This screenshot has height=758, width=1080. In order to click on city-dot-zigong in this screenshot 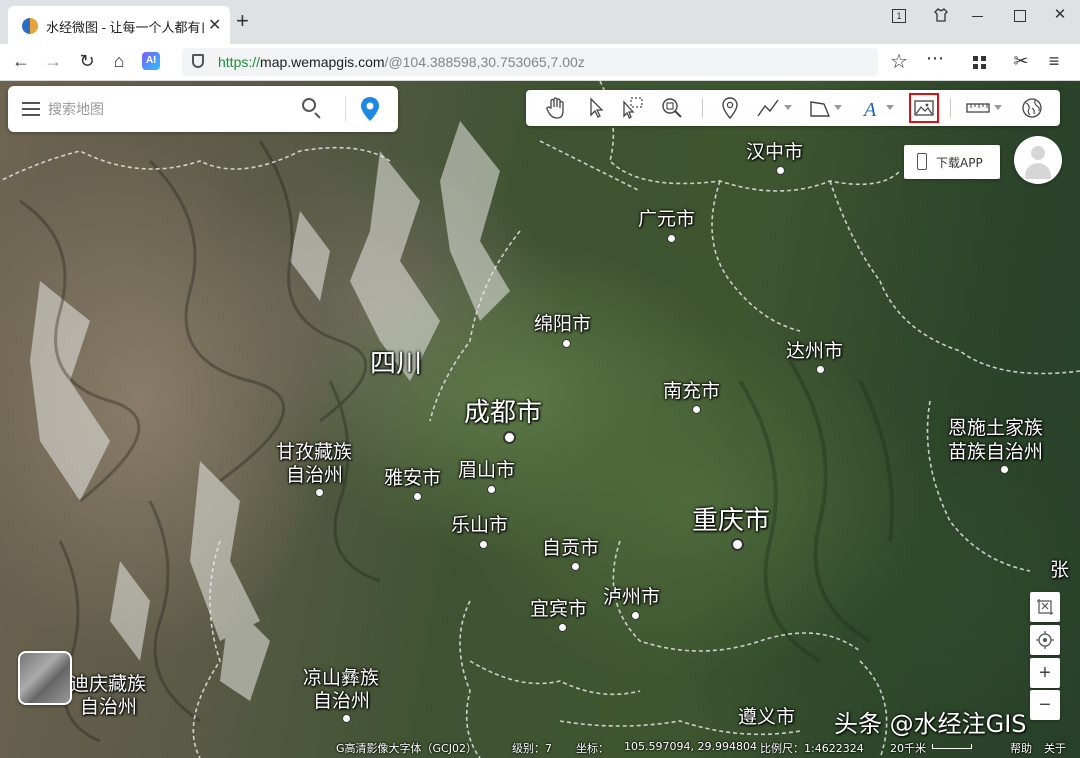, I will do `click(575, 566)`.